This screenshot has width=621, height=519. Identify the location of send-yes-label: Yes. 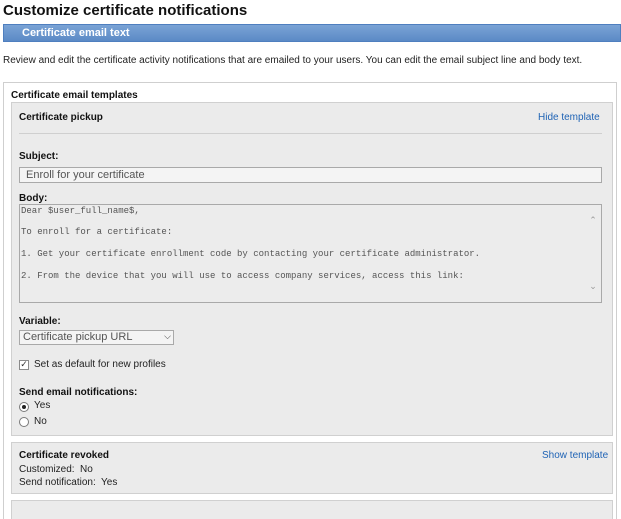
(42, 405).